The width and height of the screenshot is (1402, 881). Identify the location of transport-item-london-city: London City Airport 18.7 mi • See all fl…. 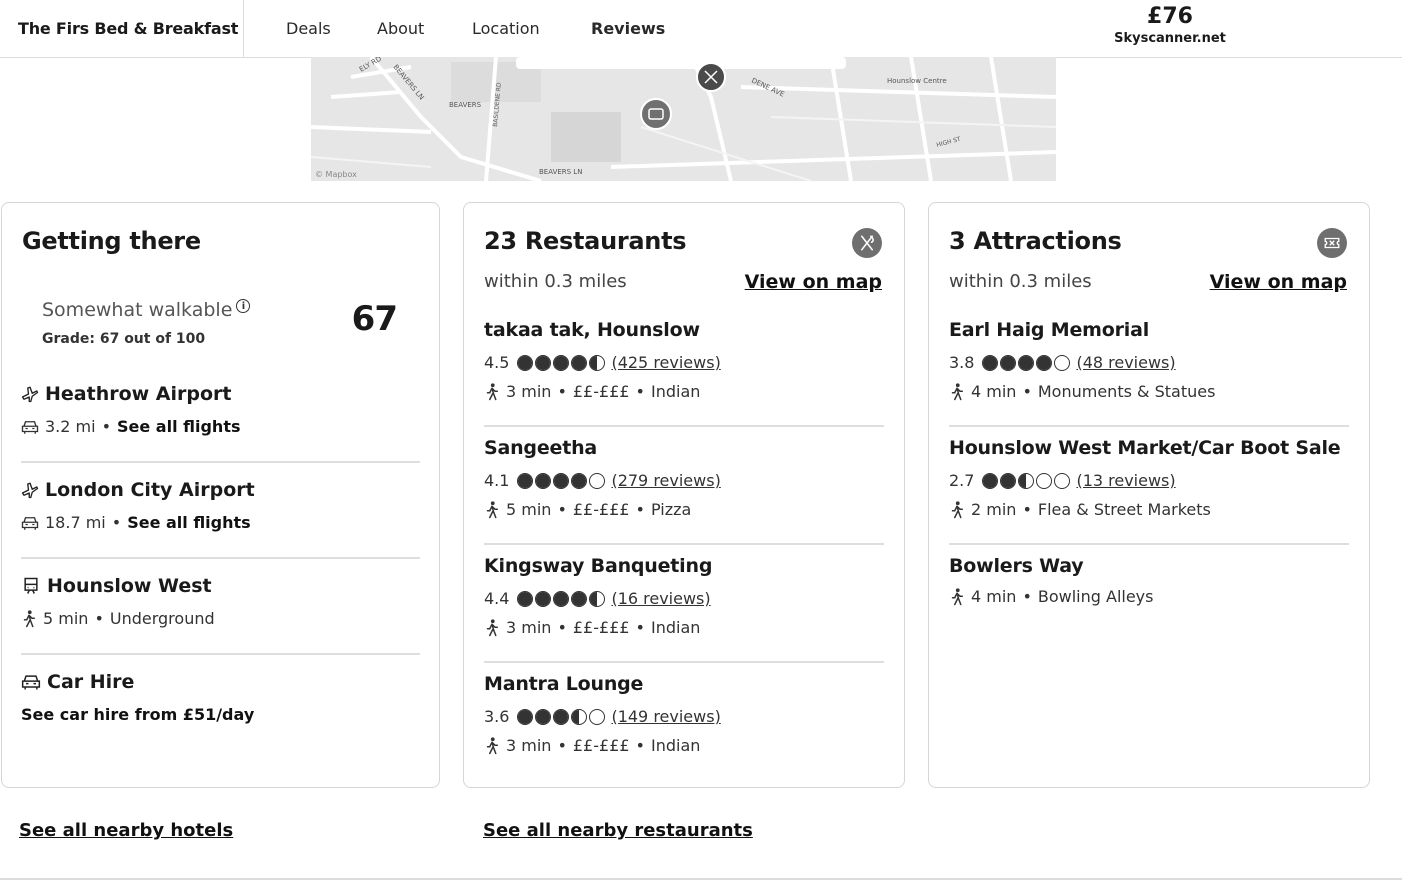
(220, 505).